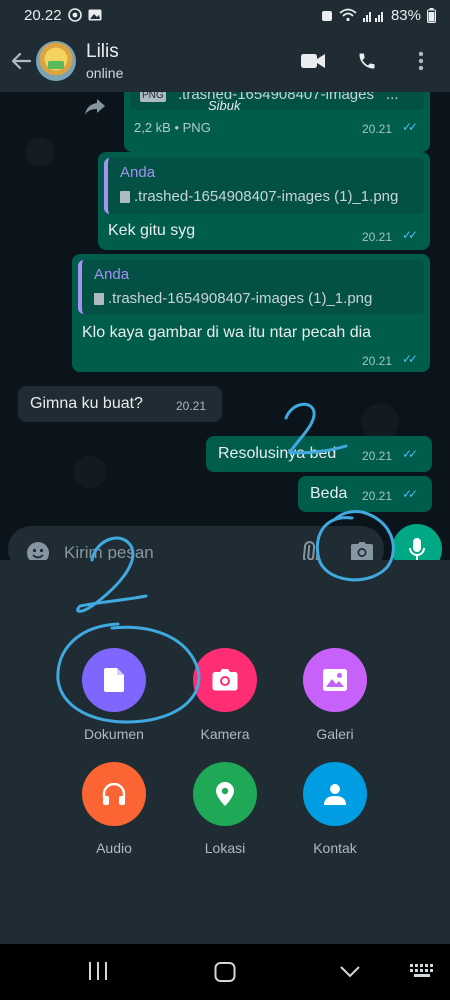 Image resolution: width=450 pixels, height=1000 pixels. Describe the element at coordinates (86, 403) in the screenshot. I see `message-text: Gimna ku buat?` at that location.